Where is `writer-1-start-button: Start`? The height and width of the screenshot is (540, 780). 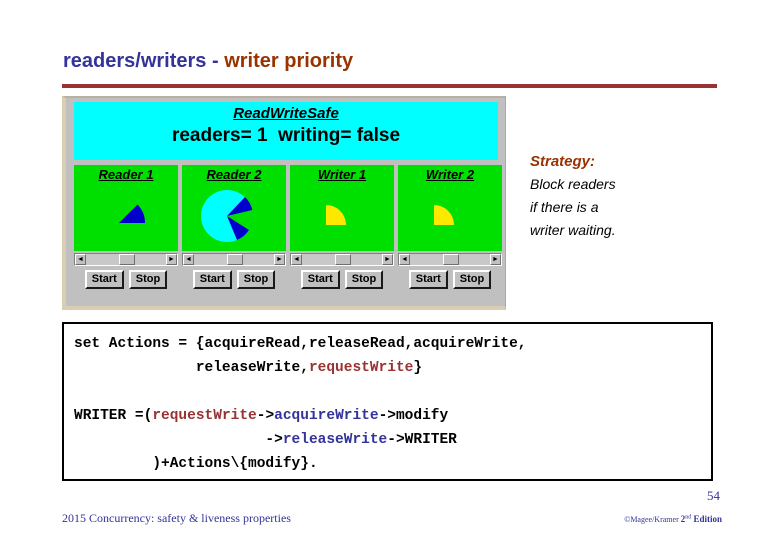
writer-1-start-button: Start is located at coordinates (320, 279).